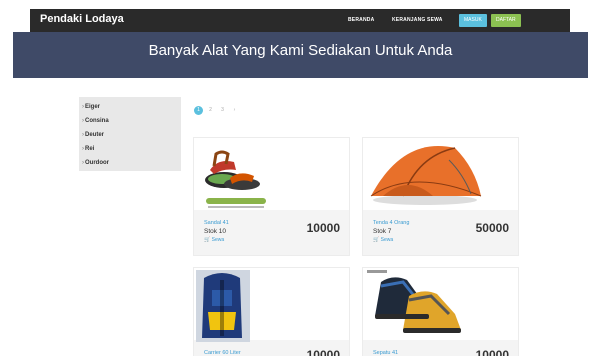  Describe the element at coordinates (97, 163) in the screenshot. I see `category-label: Ourdoor` at that location.